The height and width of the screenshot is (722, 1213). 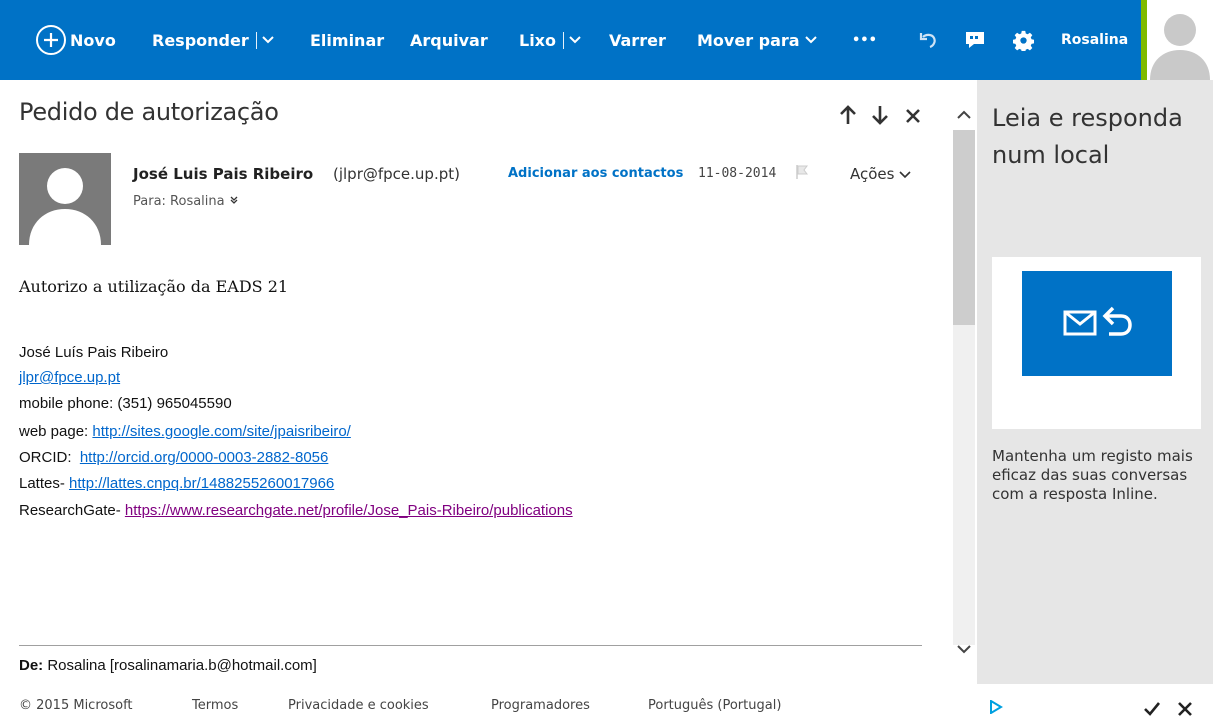 I want to click on user-avatar, so click(x=1177, y=40).